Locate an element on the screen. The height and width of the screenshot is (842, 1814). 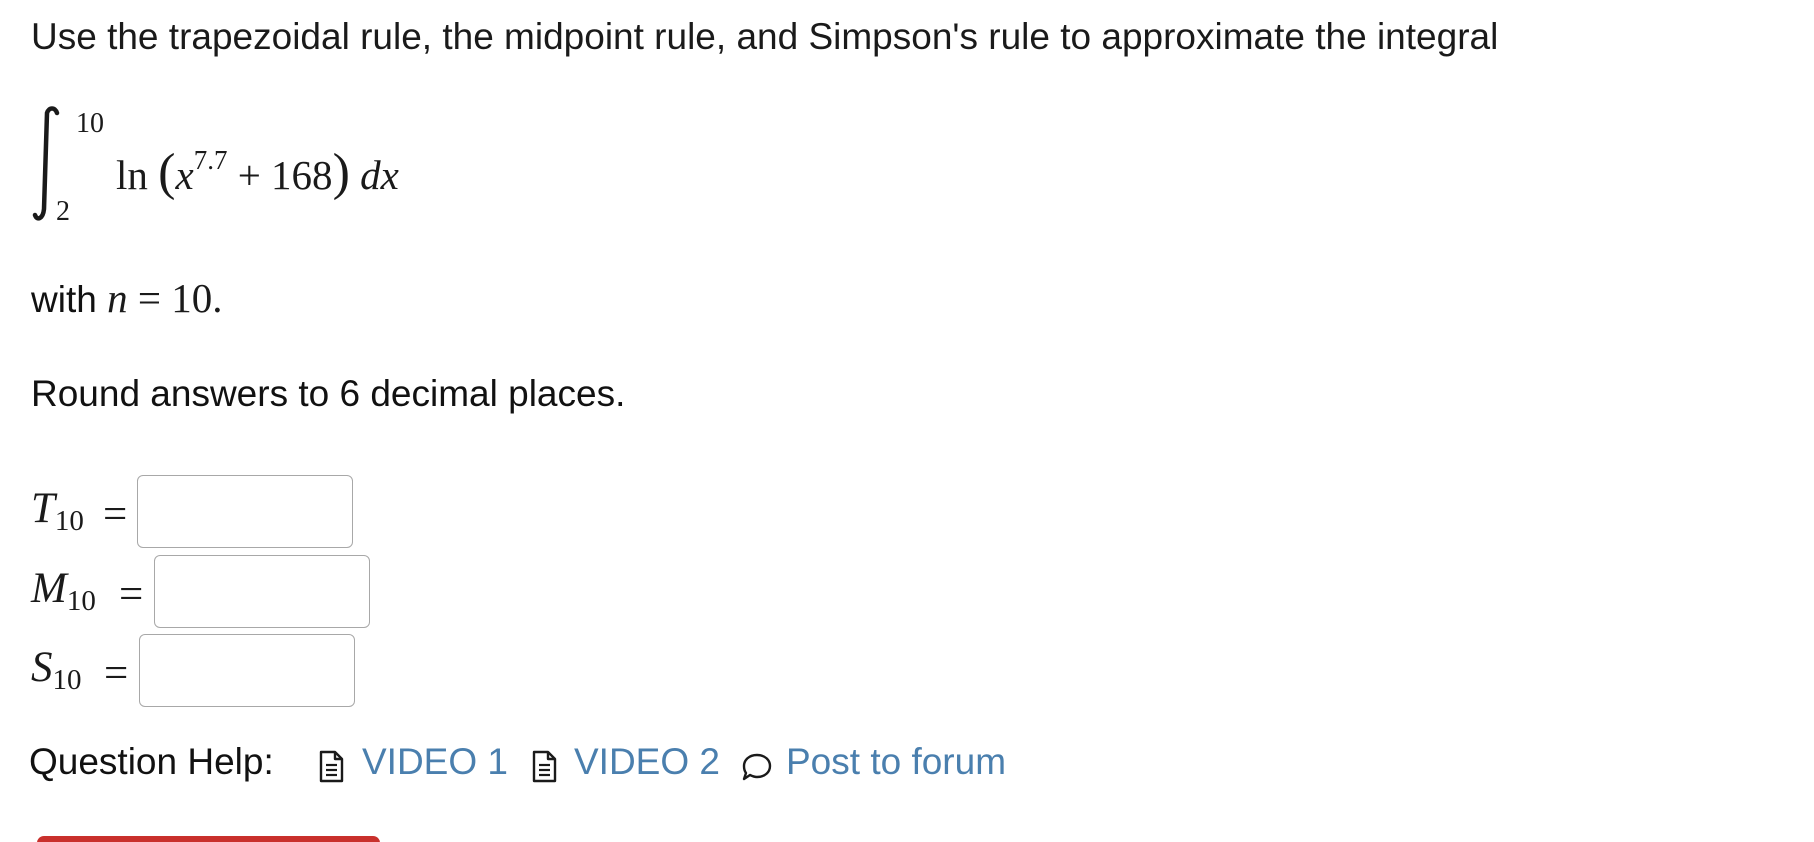
n-prefix: with is located at coordinates (64, 299).